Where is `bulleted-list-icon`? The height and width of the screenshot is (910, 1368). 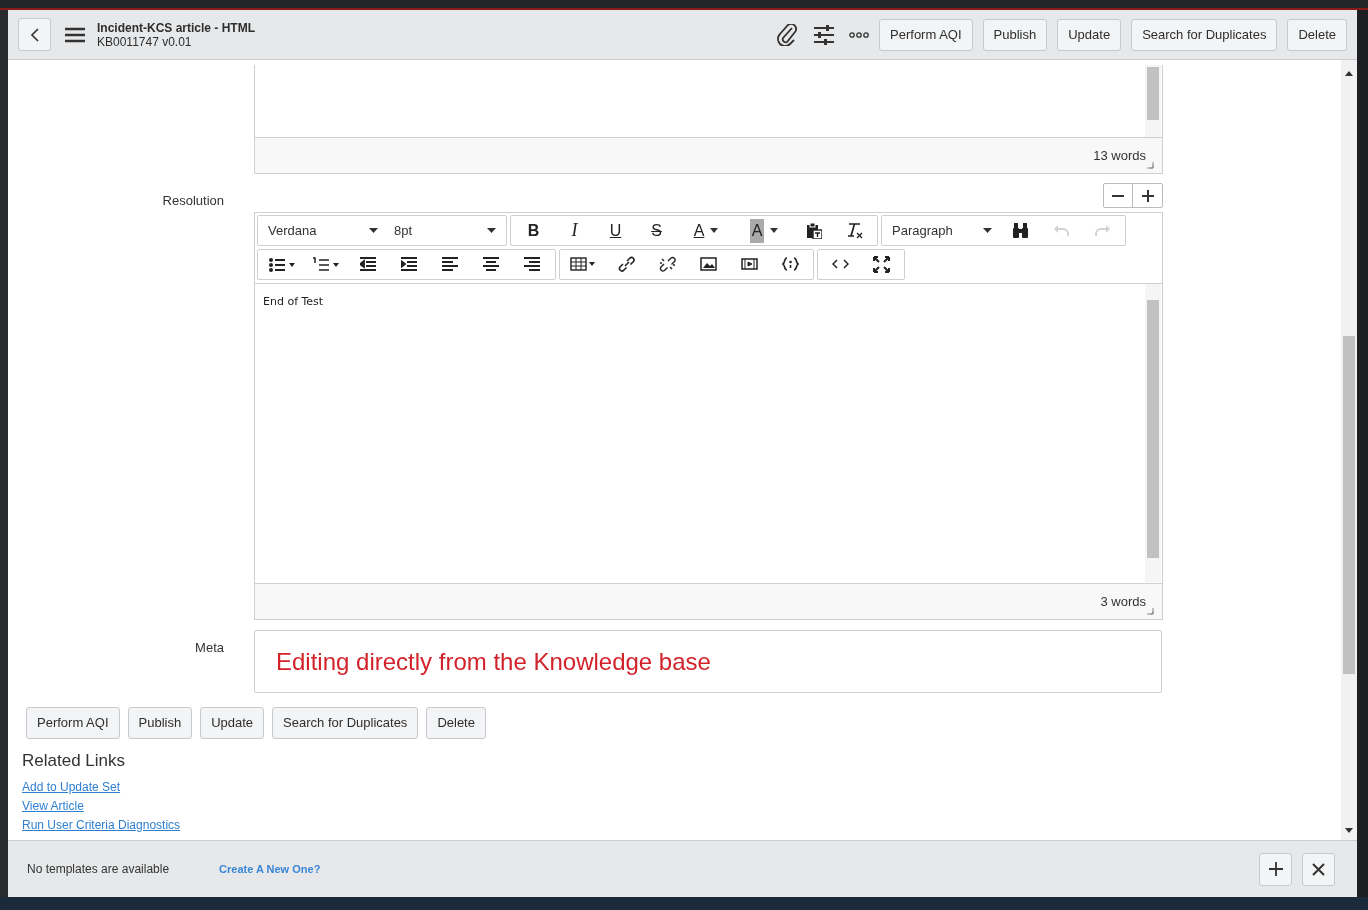 bulleted-list-icon is located at coordinates (282, 264).